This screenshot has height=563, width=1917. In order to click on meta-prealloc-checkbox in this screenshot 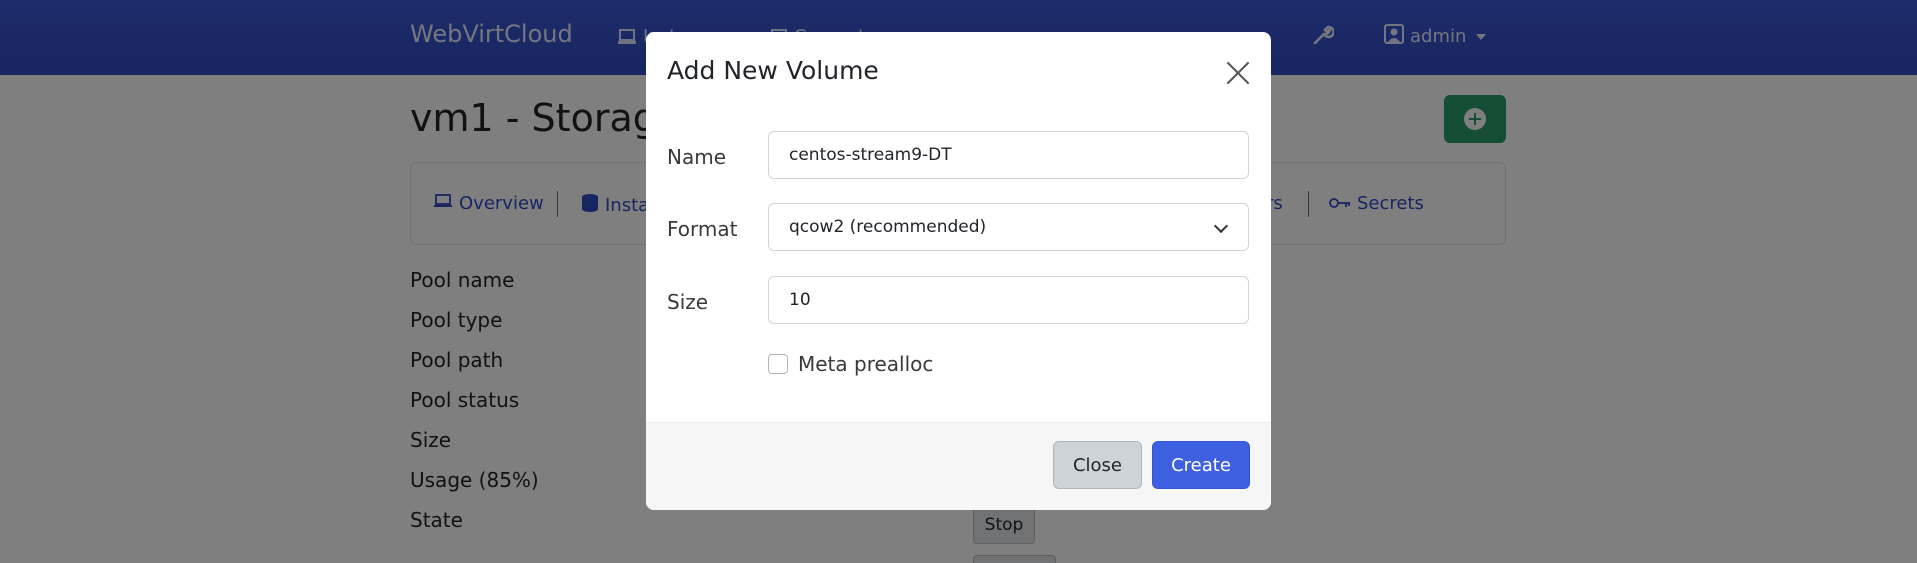, I will do `click(778, 364)`.